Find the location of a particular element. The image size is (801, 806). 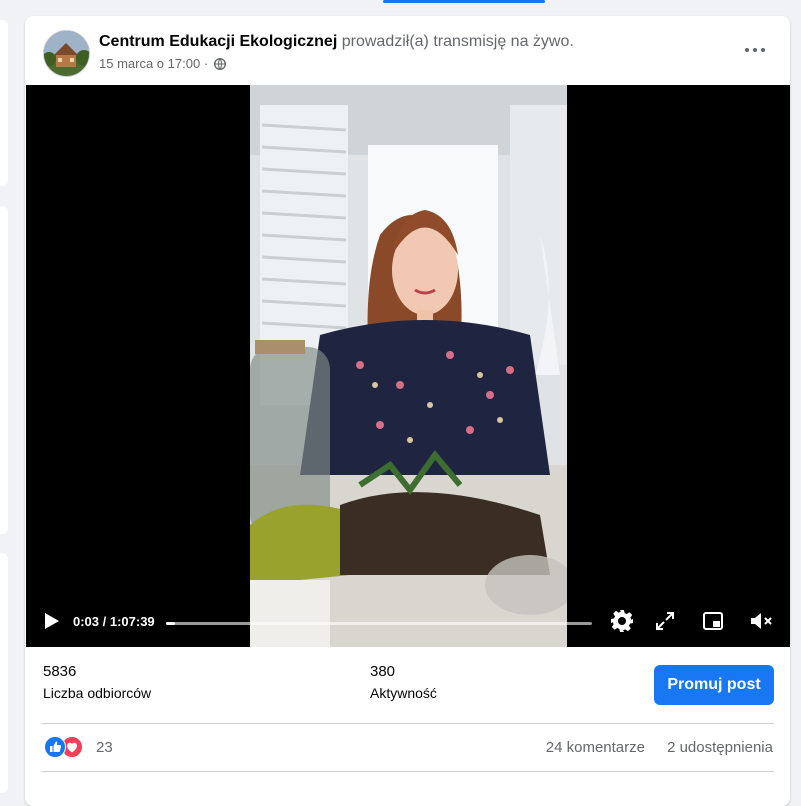

top-tab-indicator is located at coordinates (464, 1).